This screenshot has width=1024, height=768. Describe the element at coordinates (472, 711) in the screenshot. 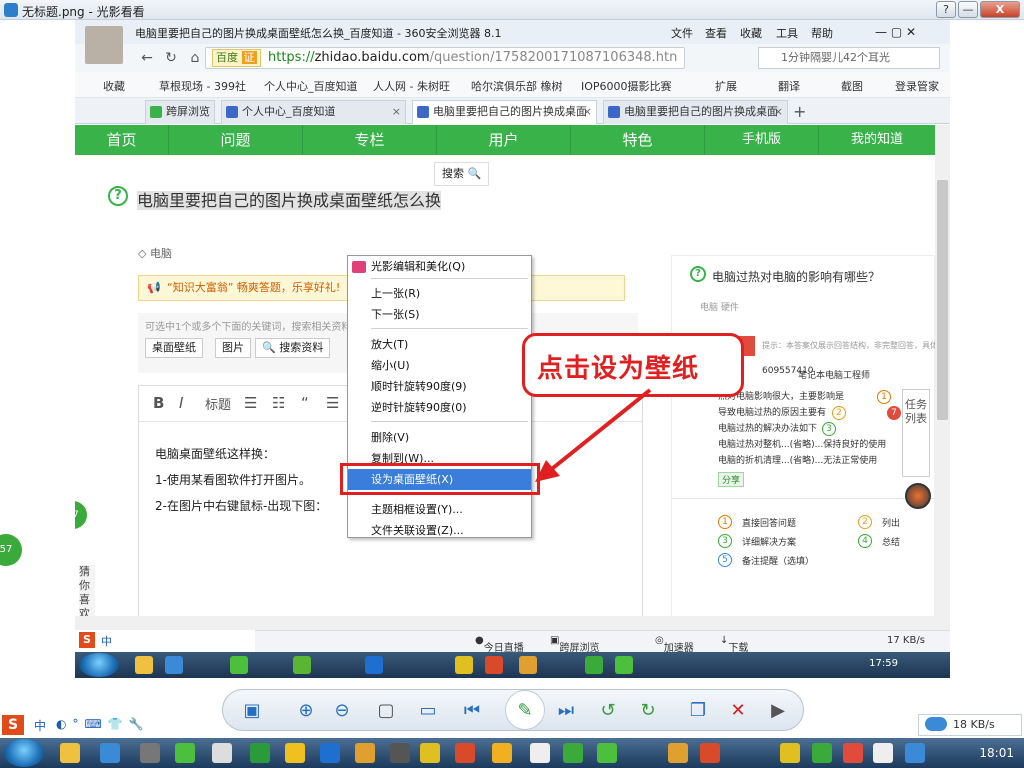

I see `previous-icon: ⏮` at that location.